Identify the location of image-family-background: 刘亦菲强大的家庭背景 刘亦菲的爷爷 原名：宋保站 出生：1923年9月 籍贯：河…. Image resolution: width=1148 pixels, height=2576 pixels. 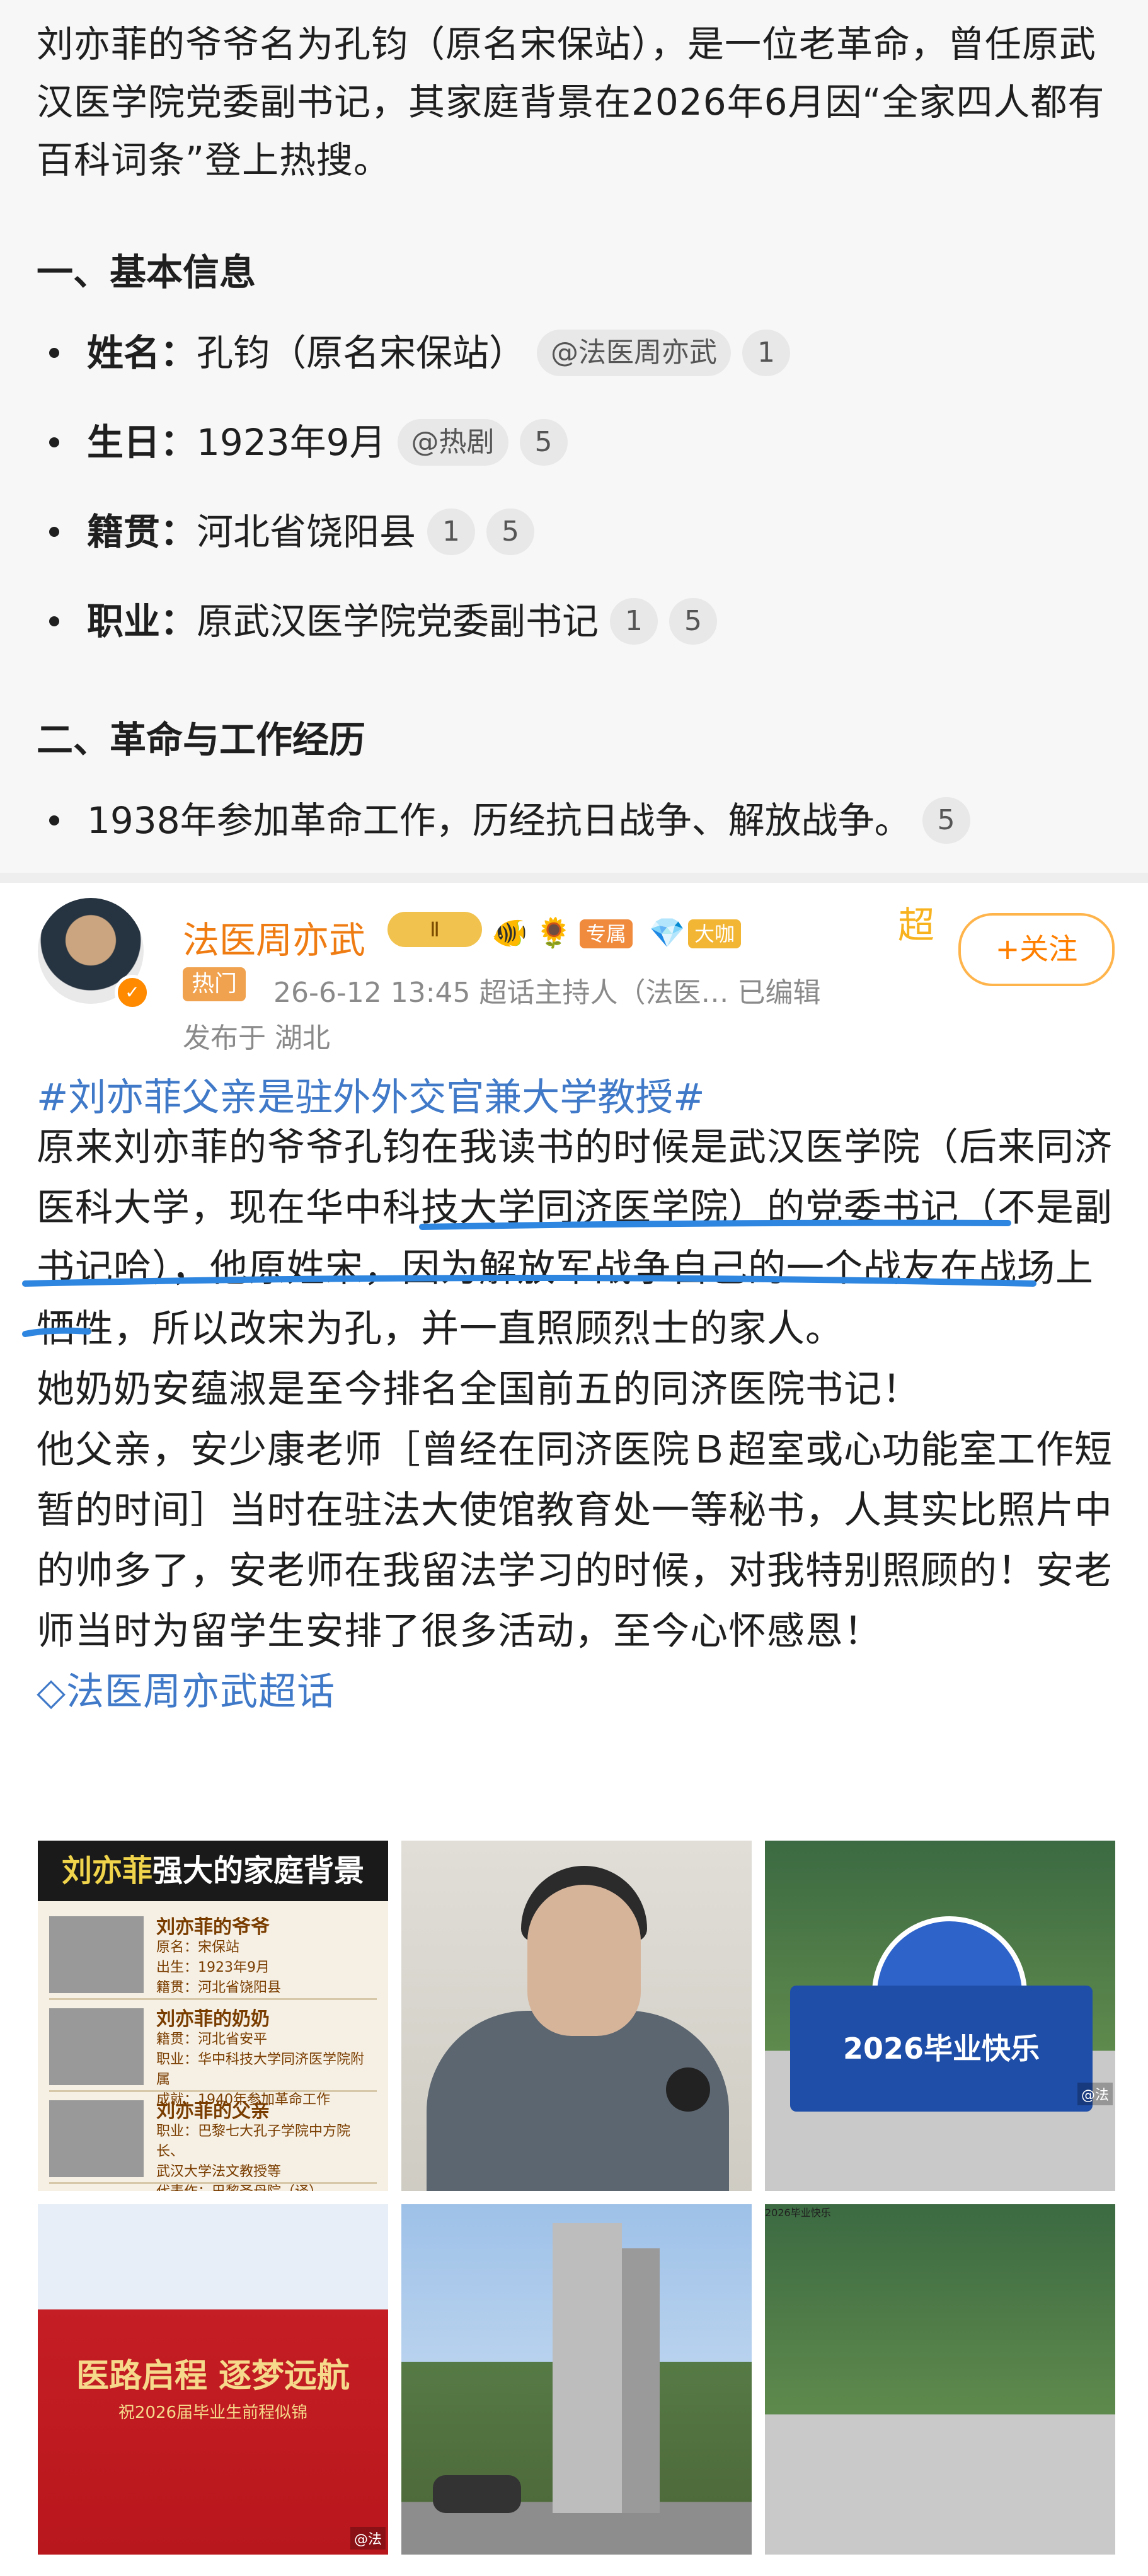
(213, 2016).